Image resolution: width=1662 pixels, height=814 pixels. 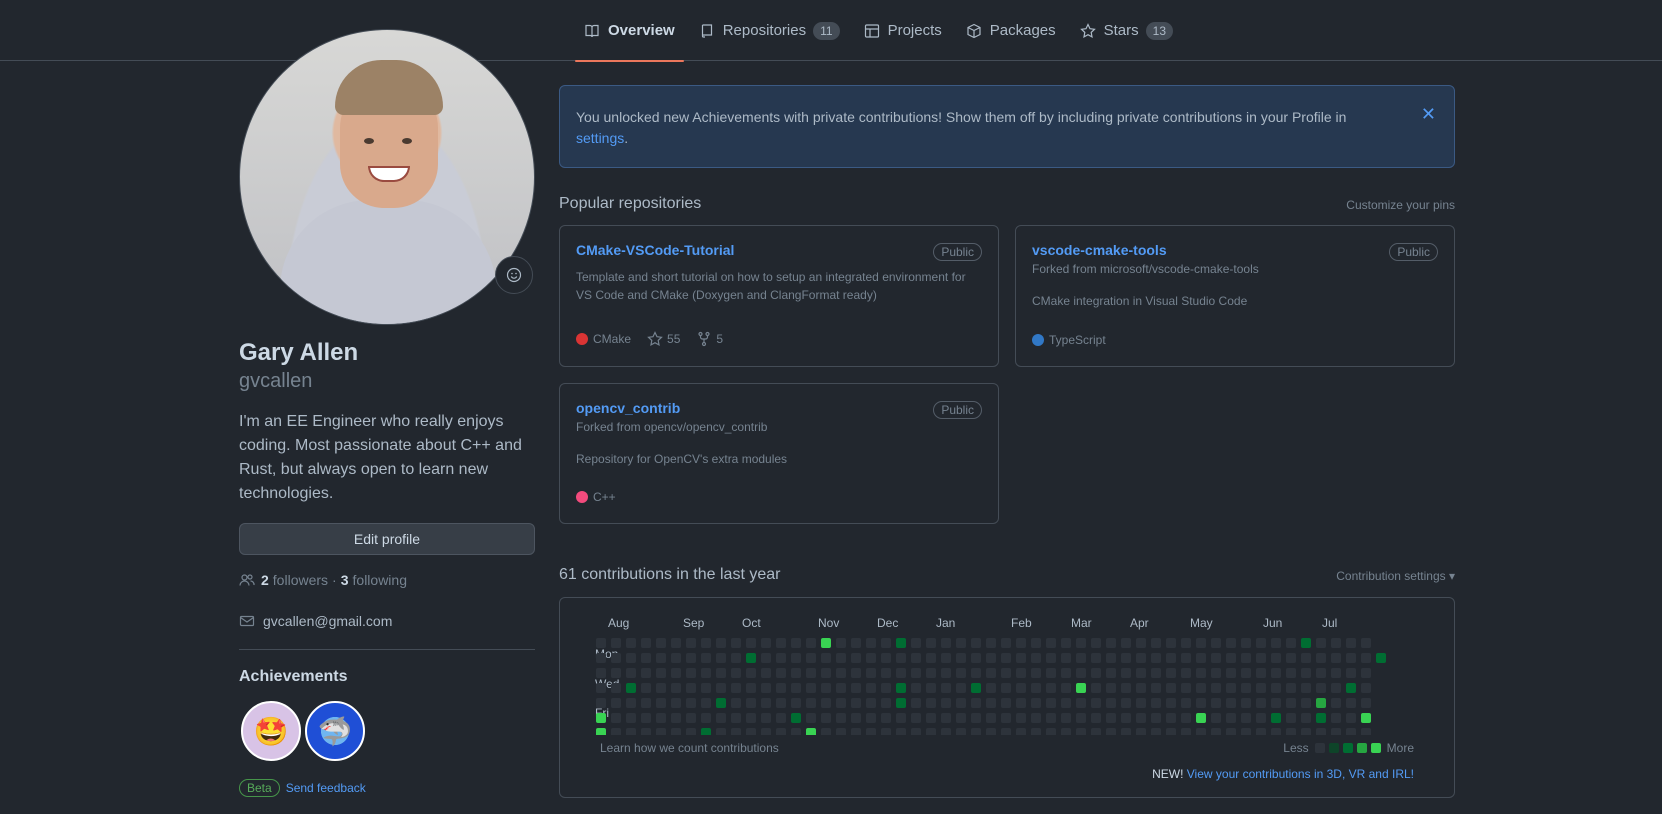 I want to click on tab-overview: Overview, so click(x=629, y=31).